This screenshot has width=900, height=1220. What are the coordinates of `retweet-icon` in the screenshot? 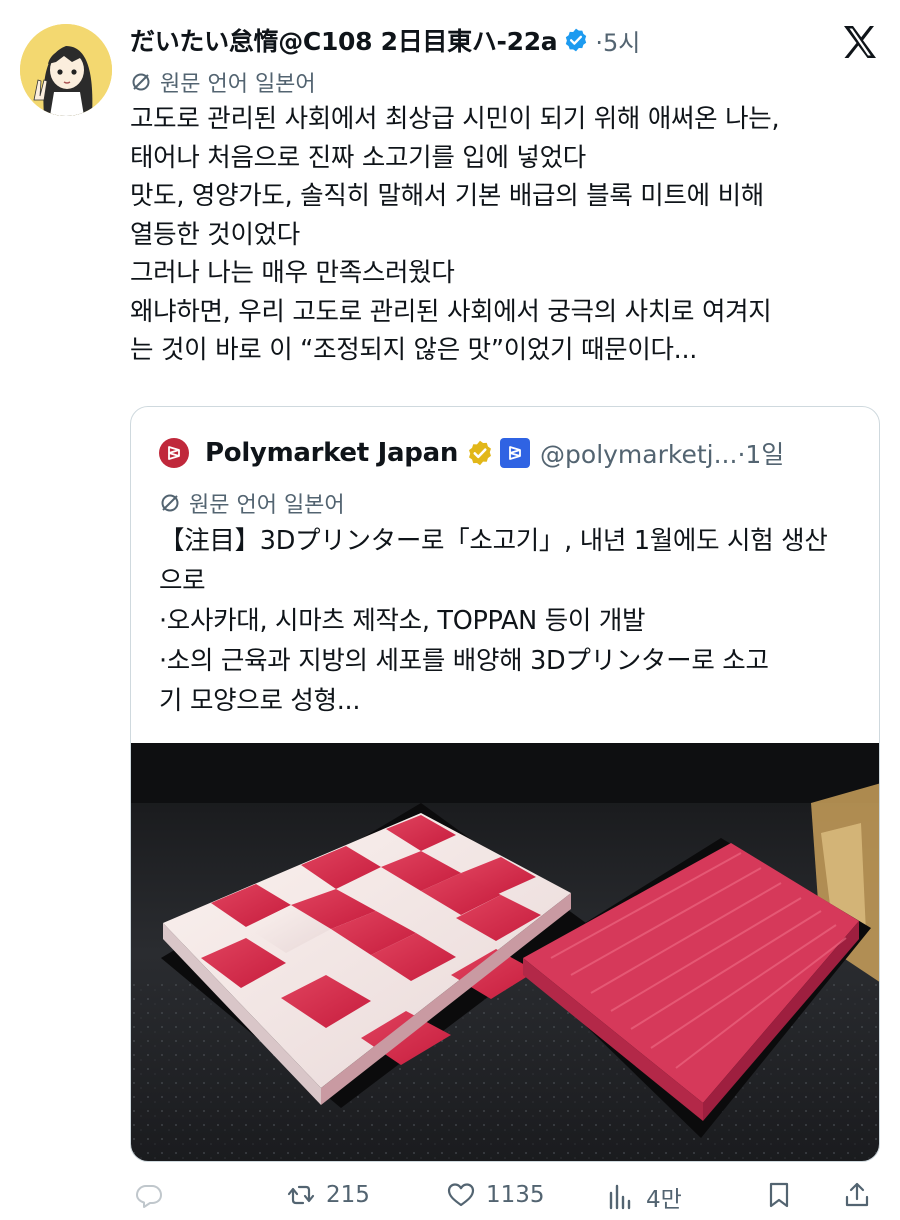 It's located at (301, 1195).